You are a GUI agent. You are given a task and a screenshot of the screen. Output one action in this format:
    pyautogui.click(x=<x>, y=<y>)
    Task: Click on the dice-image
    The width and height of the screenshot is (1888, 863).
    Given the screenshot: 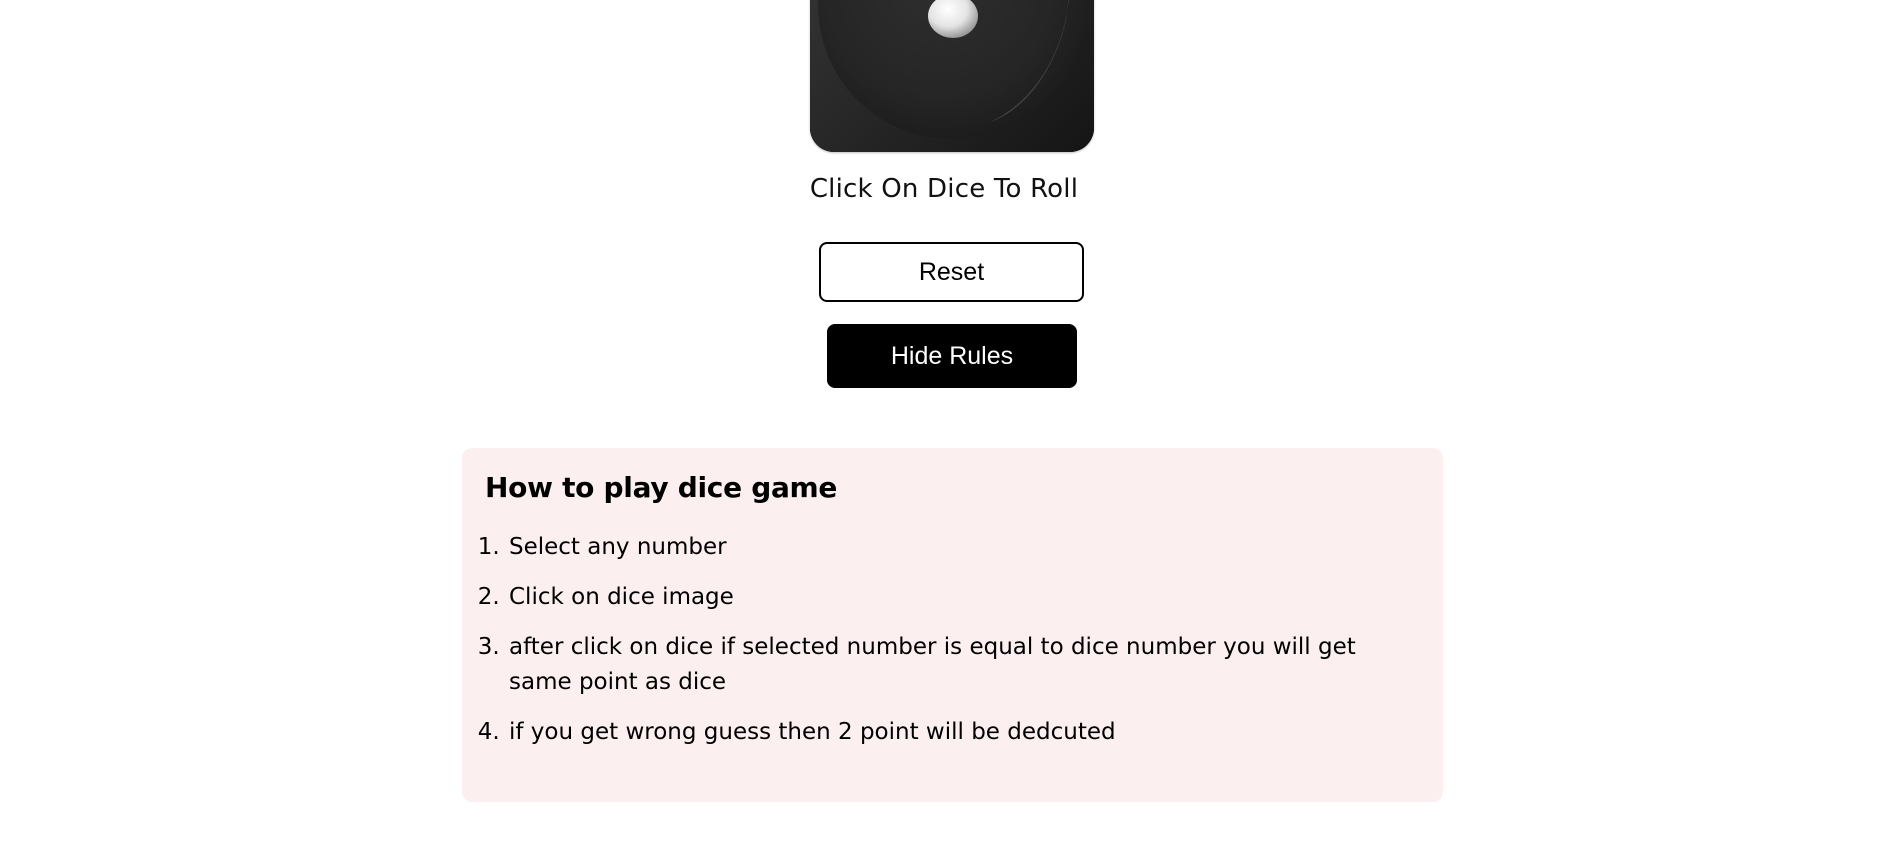 What is the action you would take?
    pyautogui.click(x=952, y=76)
    